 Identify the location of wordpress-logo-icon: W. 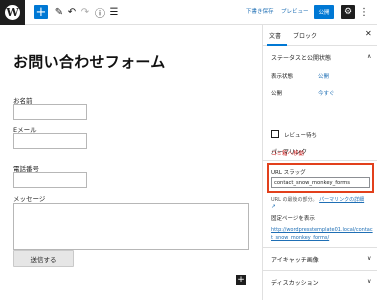
(12, 12).